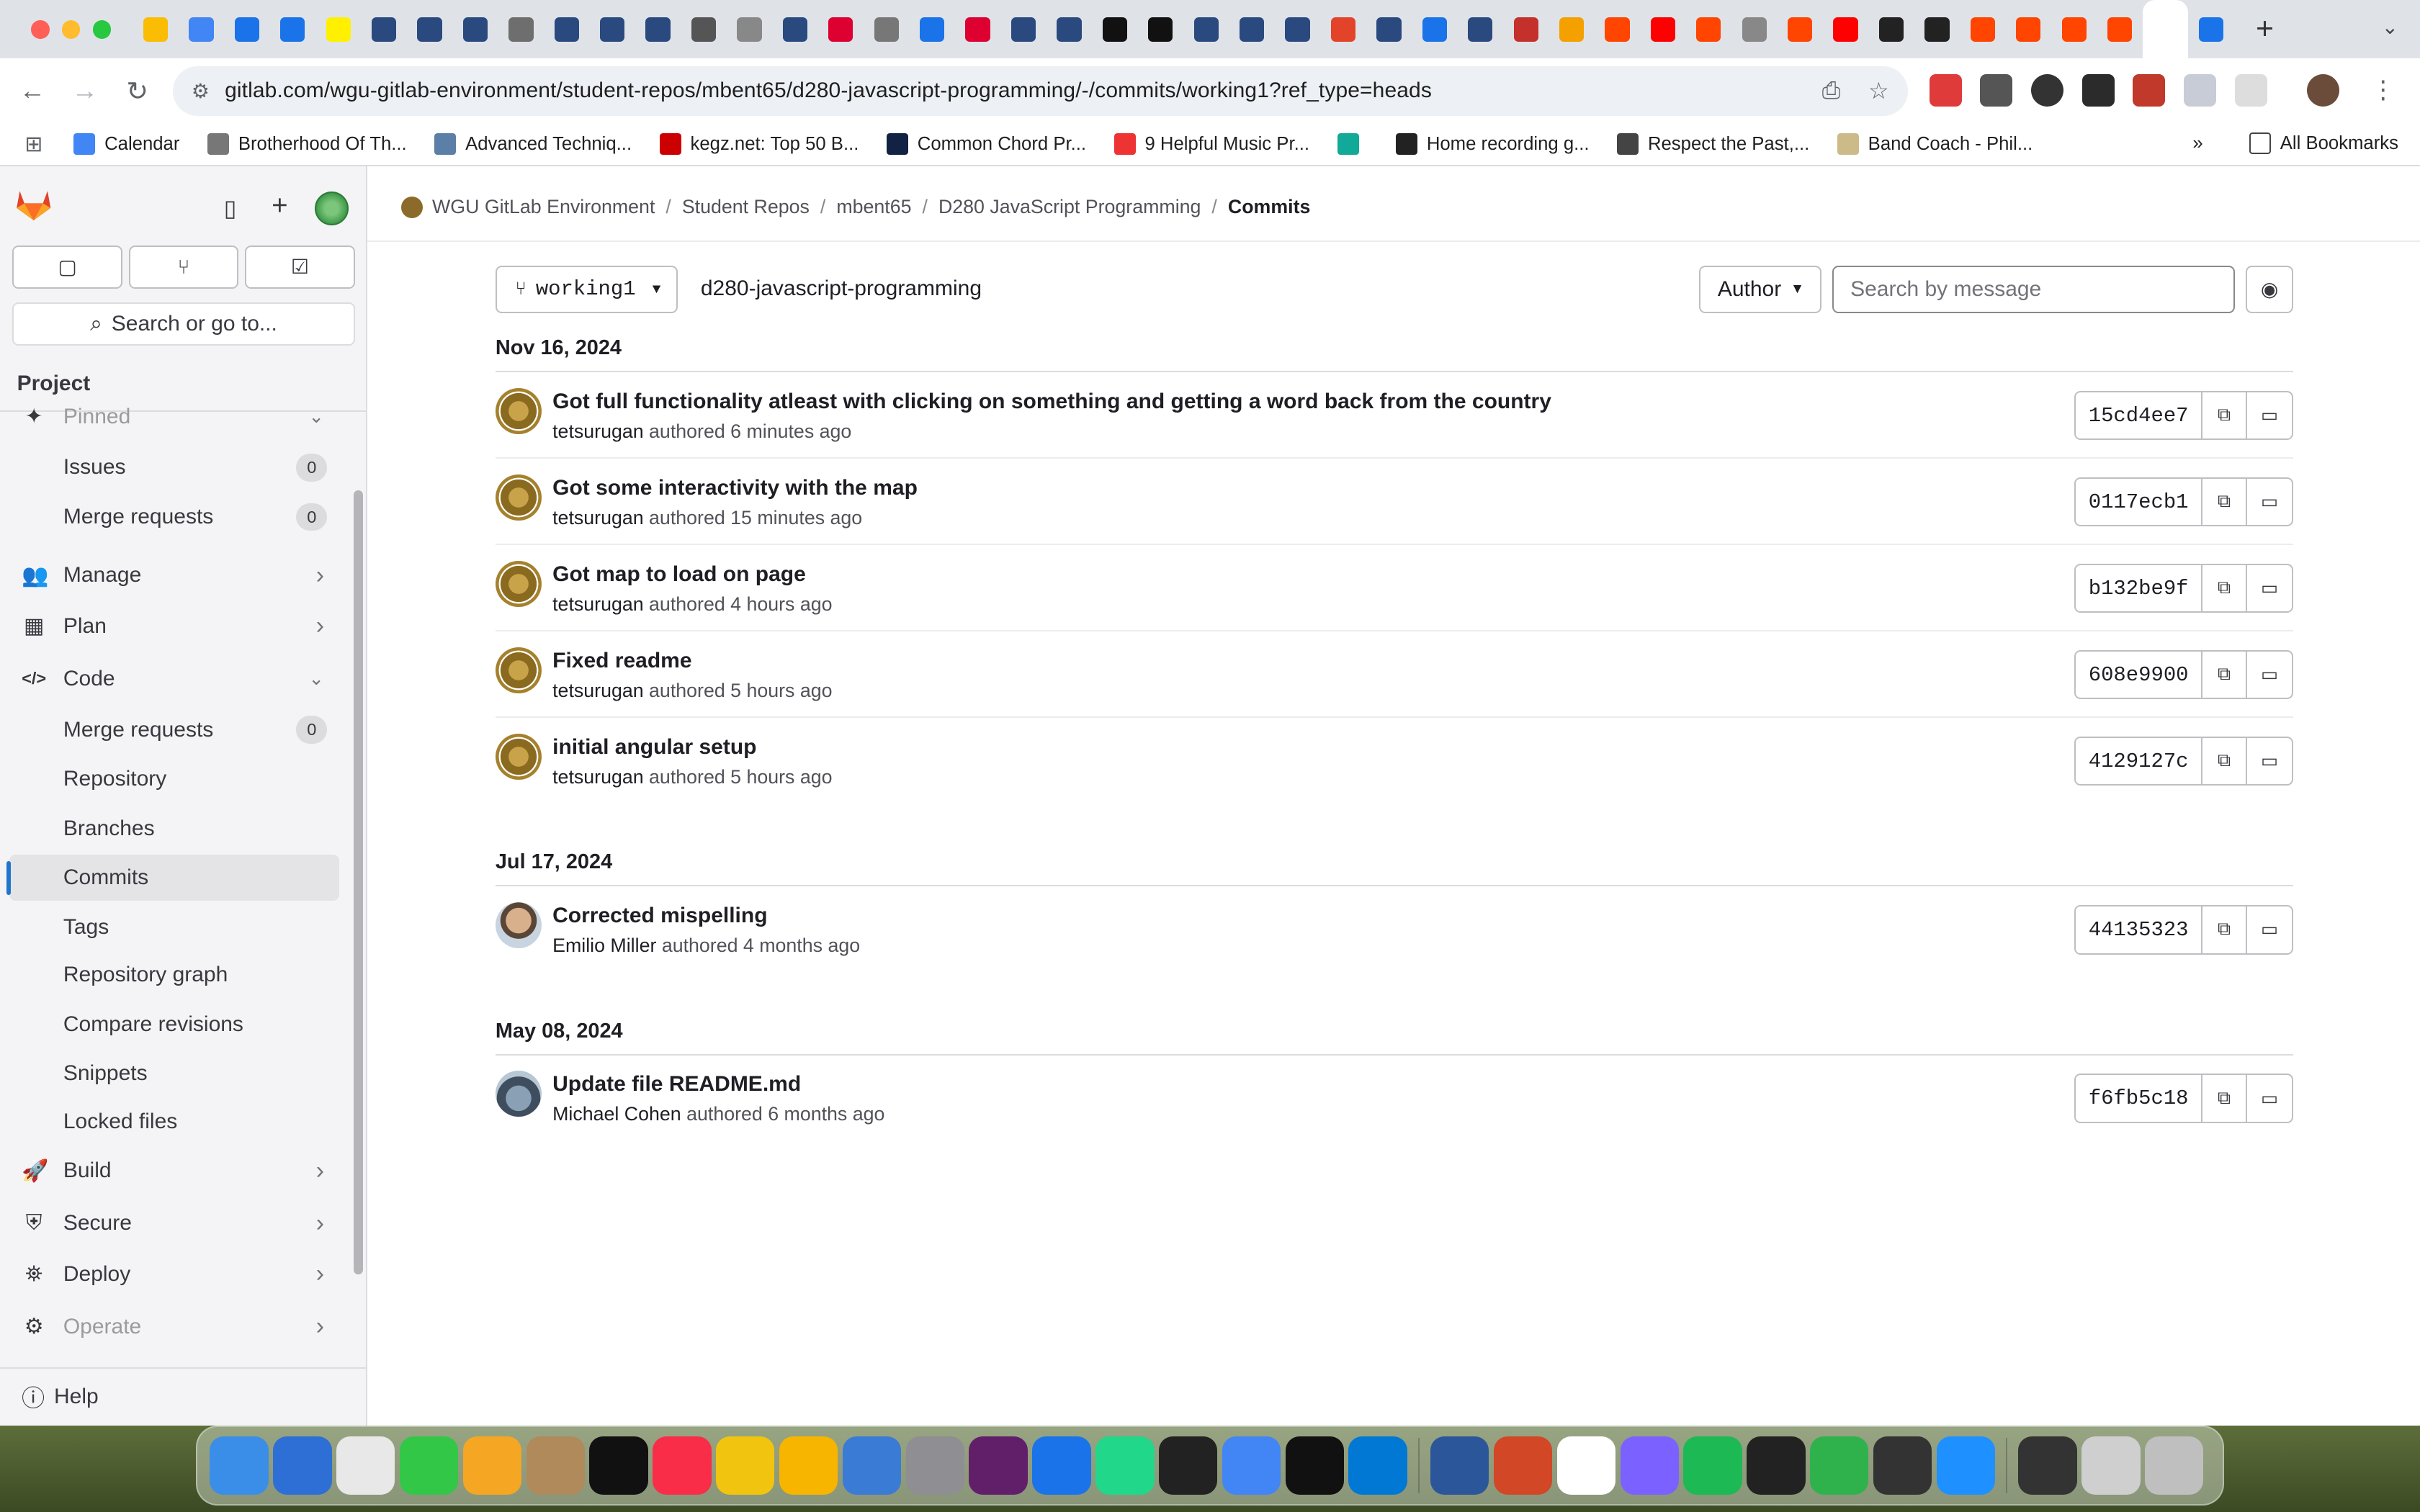  I want to click on breadcrumb-item: Student Repos, so click(746, 207).